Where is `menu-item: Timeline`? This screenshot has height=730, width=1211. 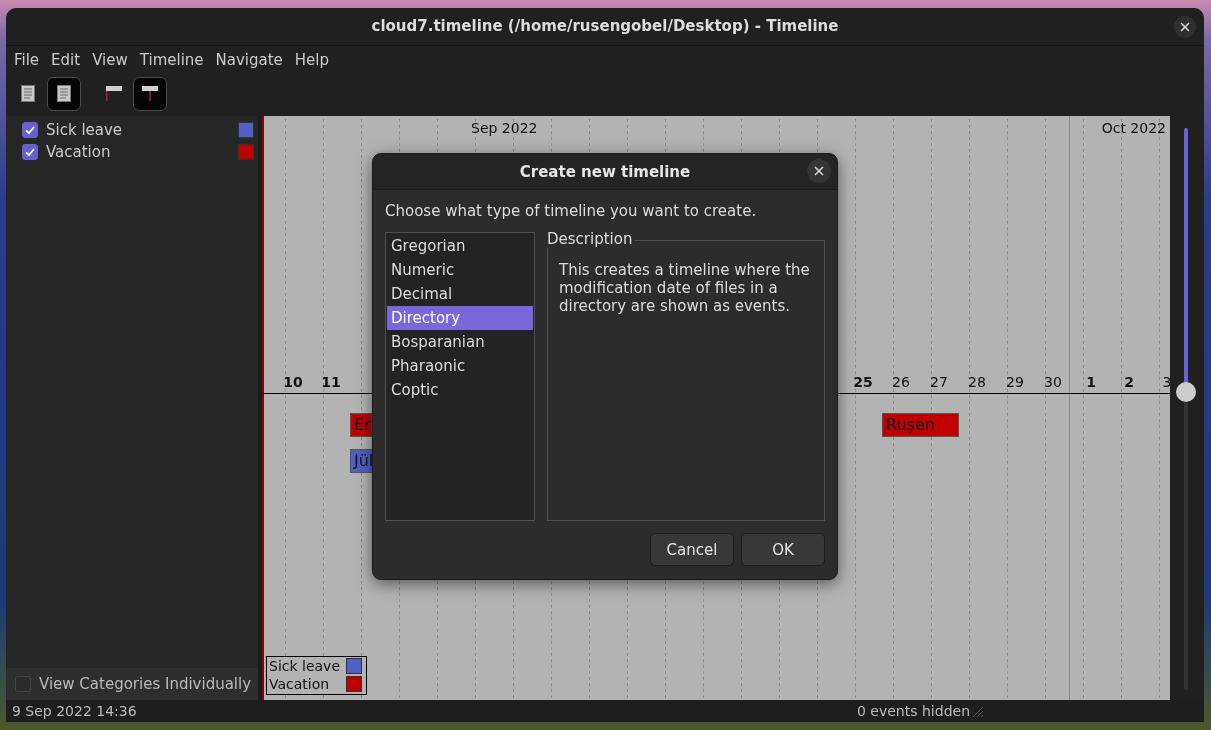
menu-item: Timeline is located at coordinates (171, 59).